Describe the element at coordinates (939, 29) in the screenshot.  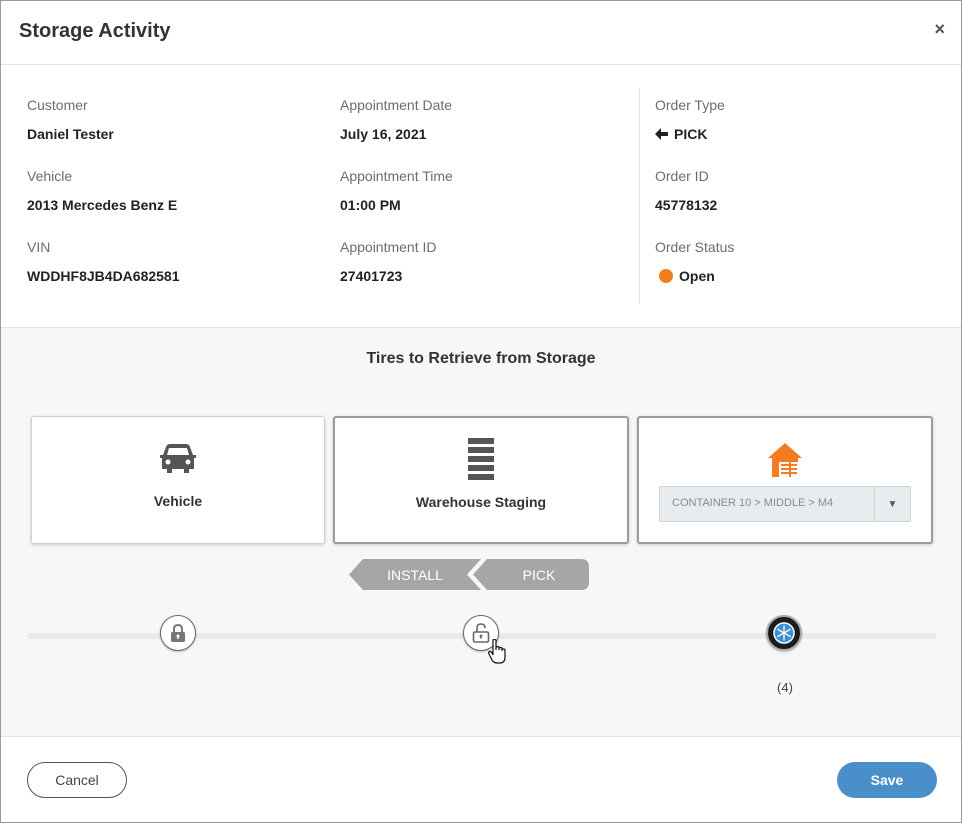
I see `close-icon: ×` at that location.